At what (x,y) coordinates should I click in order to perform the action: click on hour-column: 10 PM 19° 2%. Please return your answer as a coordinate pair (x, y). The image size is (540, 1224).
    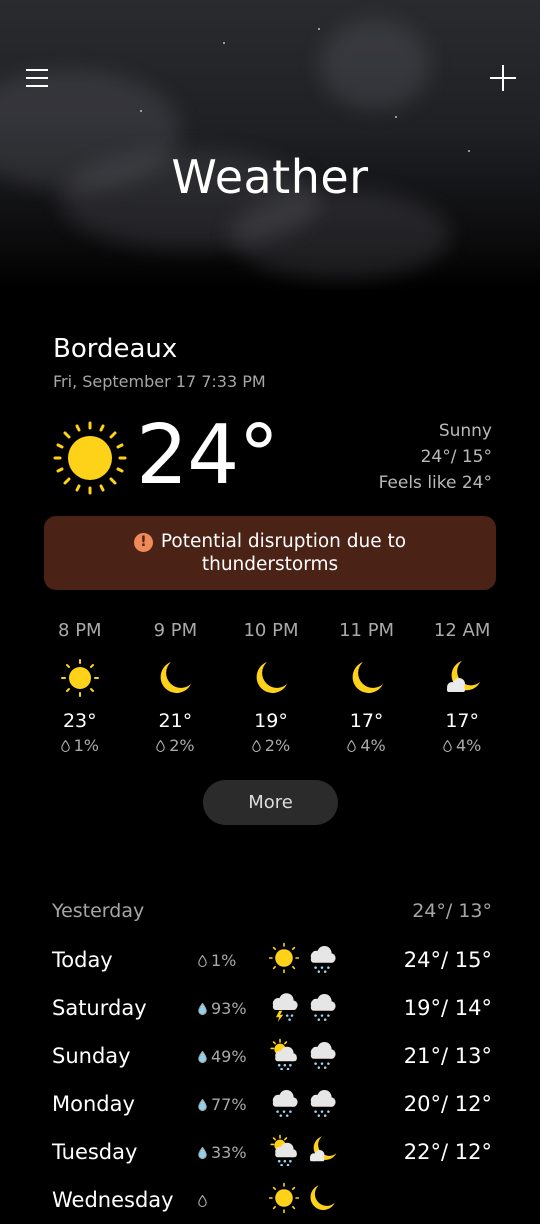
    Looking at the image, I should click on (271, 687).